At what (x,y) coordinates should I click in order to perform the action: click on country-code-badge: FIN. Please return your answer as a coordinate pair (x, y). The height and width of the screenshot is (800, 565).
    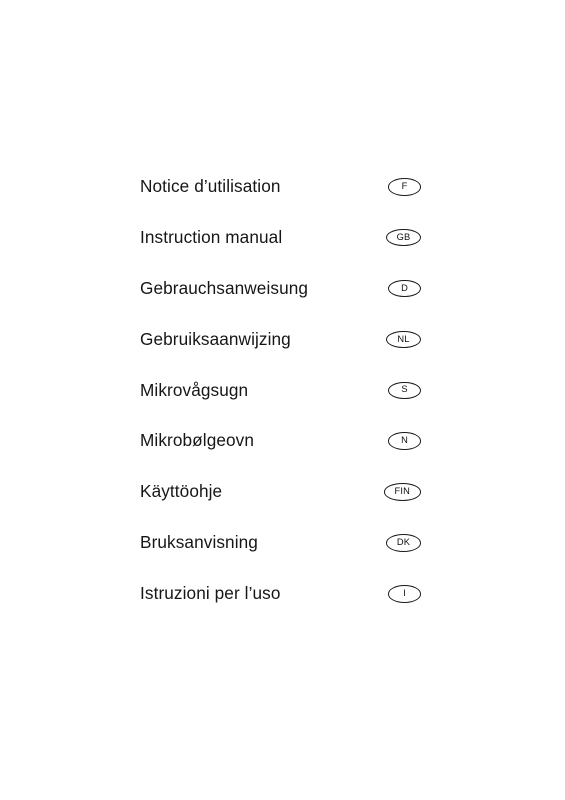
    Looking at the image, I should click on (402, 492).